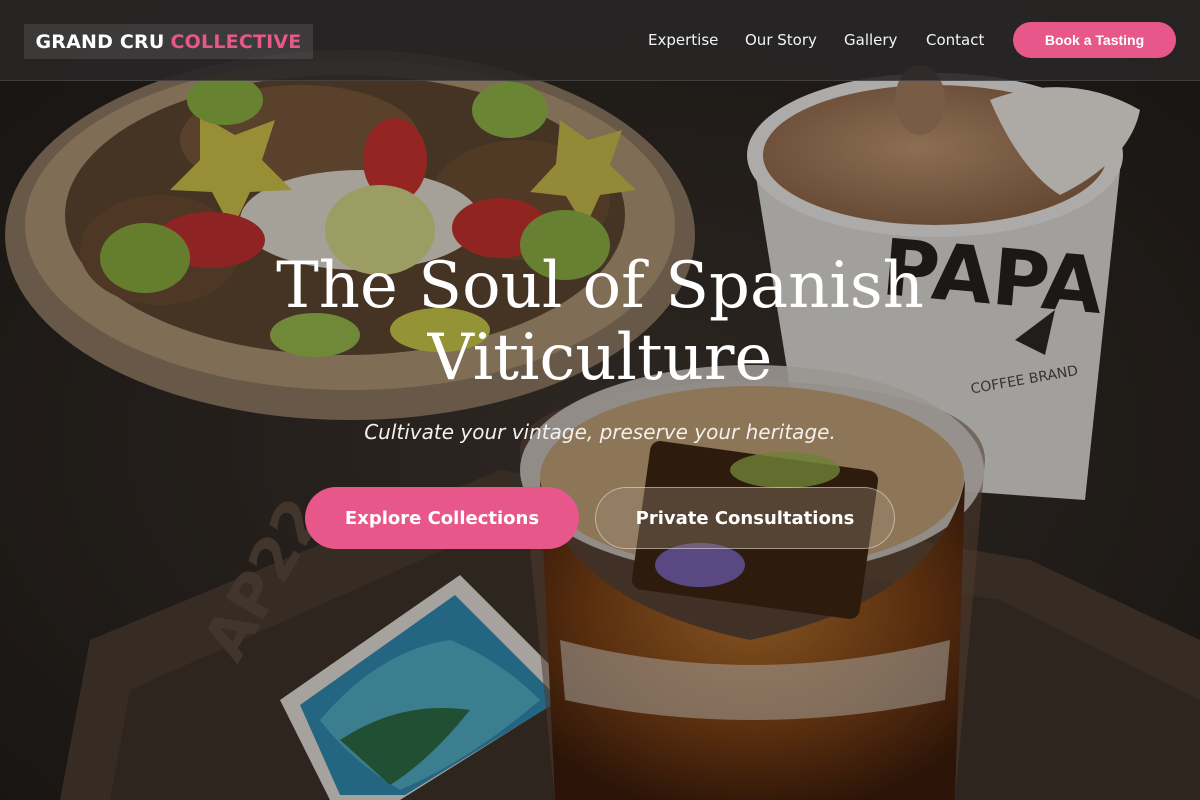 Image resolution: width=1200 pixels, height=800 pixels. I want to click on nav-link-expertise: Expertise, so click(683, 40).